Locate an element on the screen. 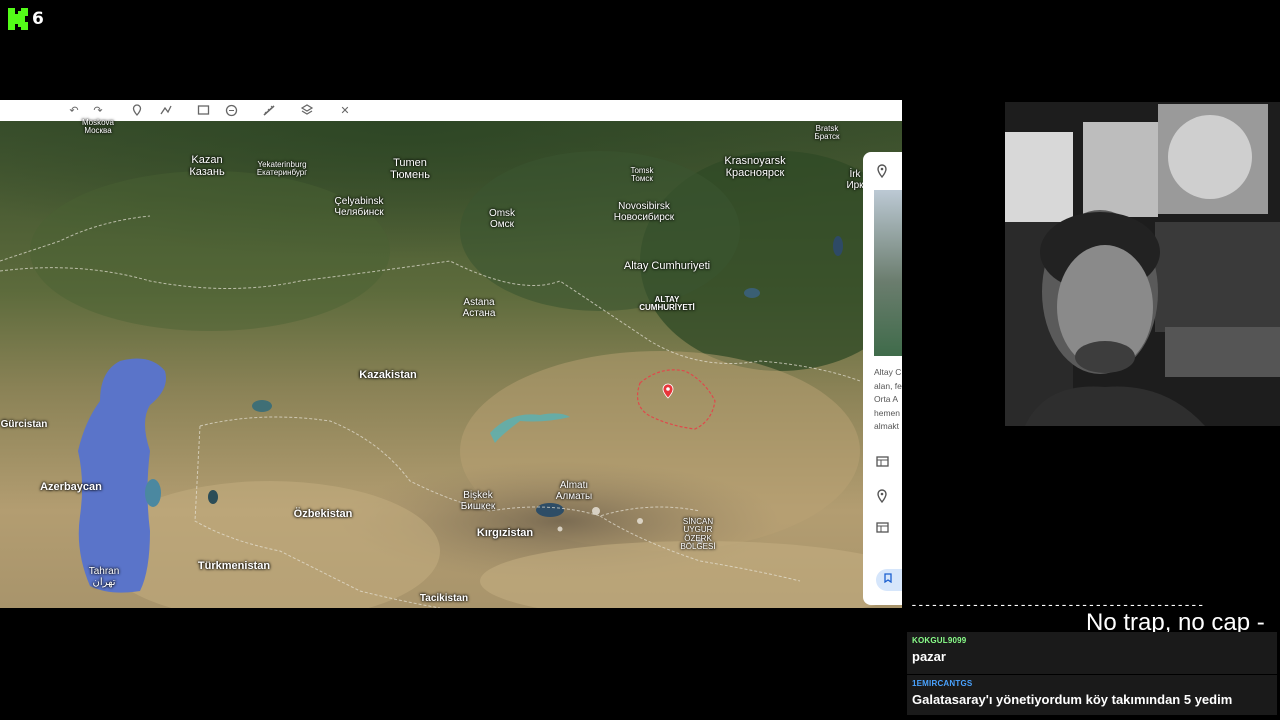  webcam-image is located at coordinates (1142, 264).